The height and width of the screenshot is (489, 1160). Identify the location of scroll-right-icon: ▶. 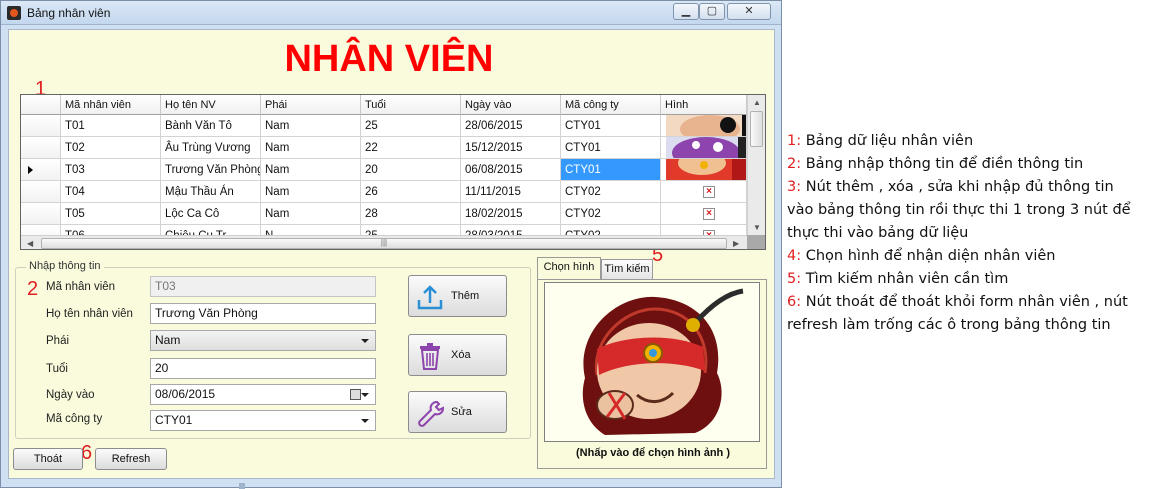
(736, 243).